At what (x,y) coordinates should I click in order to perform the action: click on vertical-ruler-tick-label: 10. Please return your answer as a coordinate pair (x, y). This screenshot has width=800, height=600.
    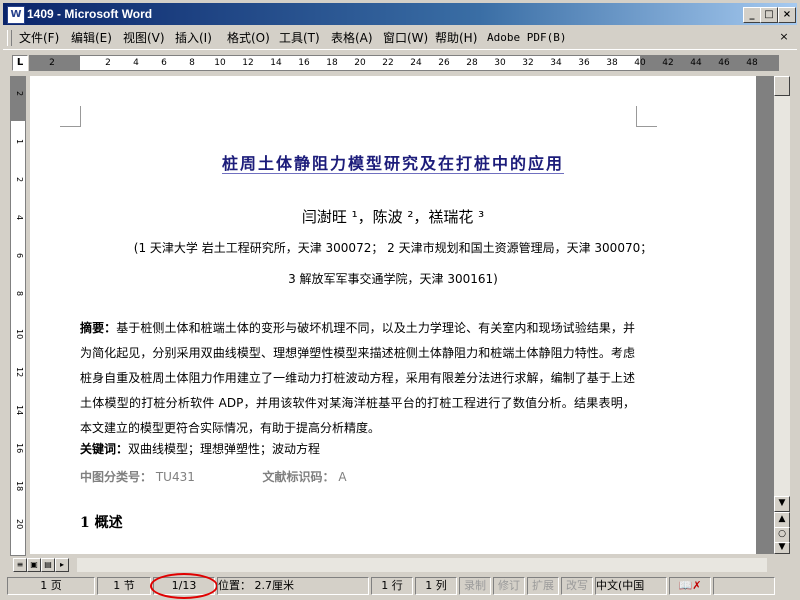
    Looking at the image, I should click on (19, 334).